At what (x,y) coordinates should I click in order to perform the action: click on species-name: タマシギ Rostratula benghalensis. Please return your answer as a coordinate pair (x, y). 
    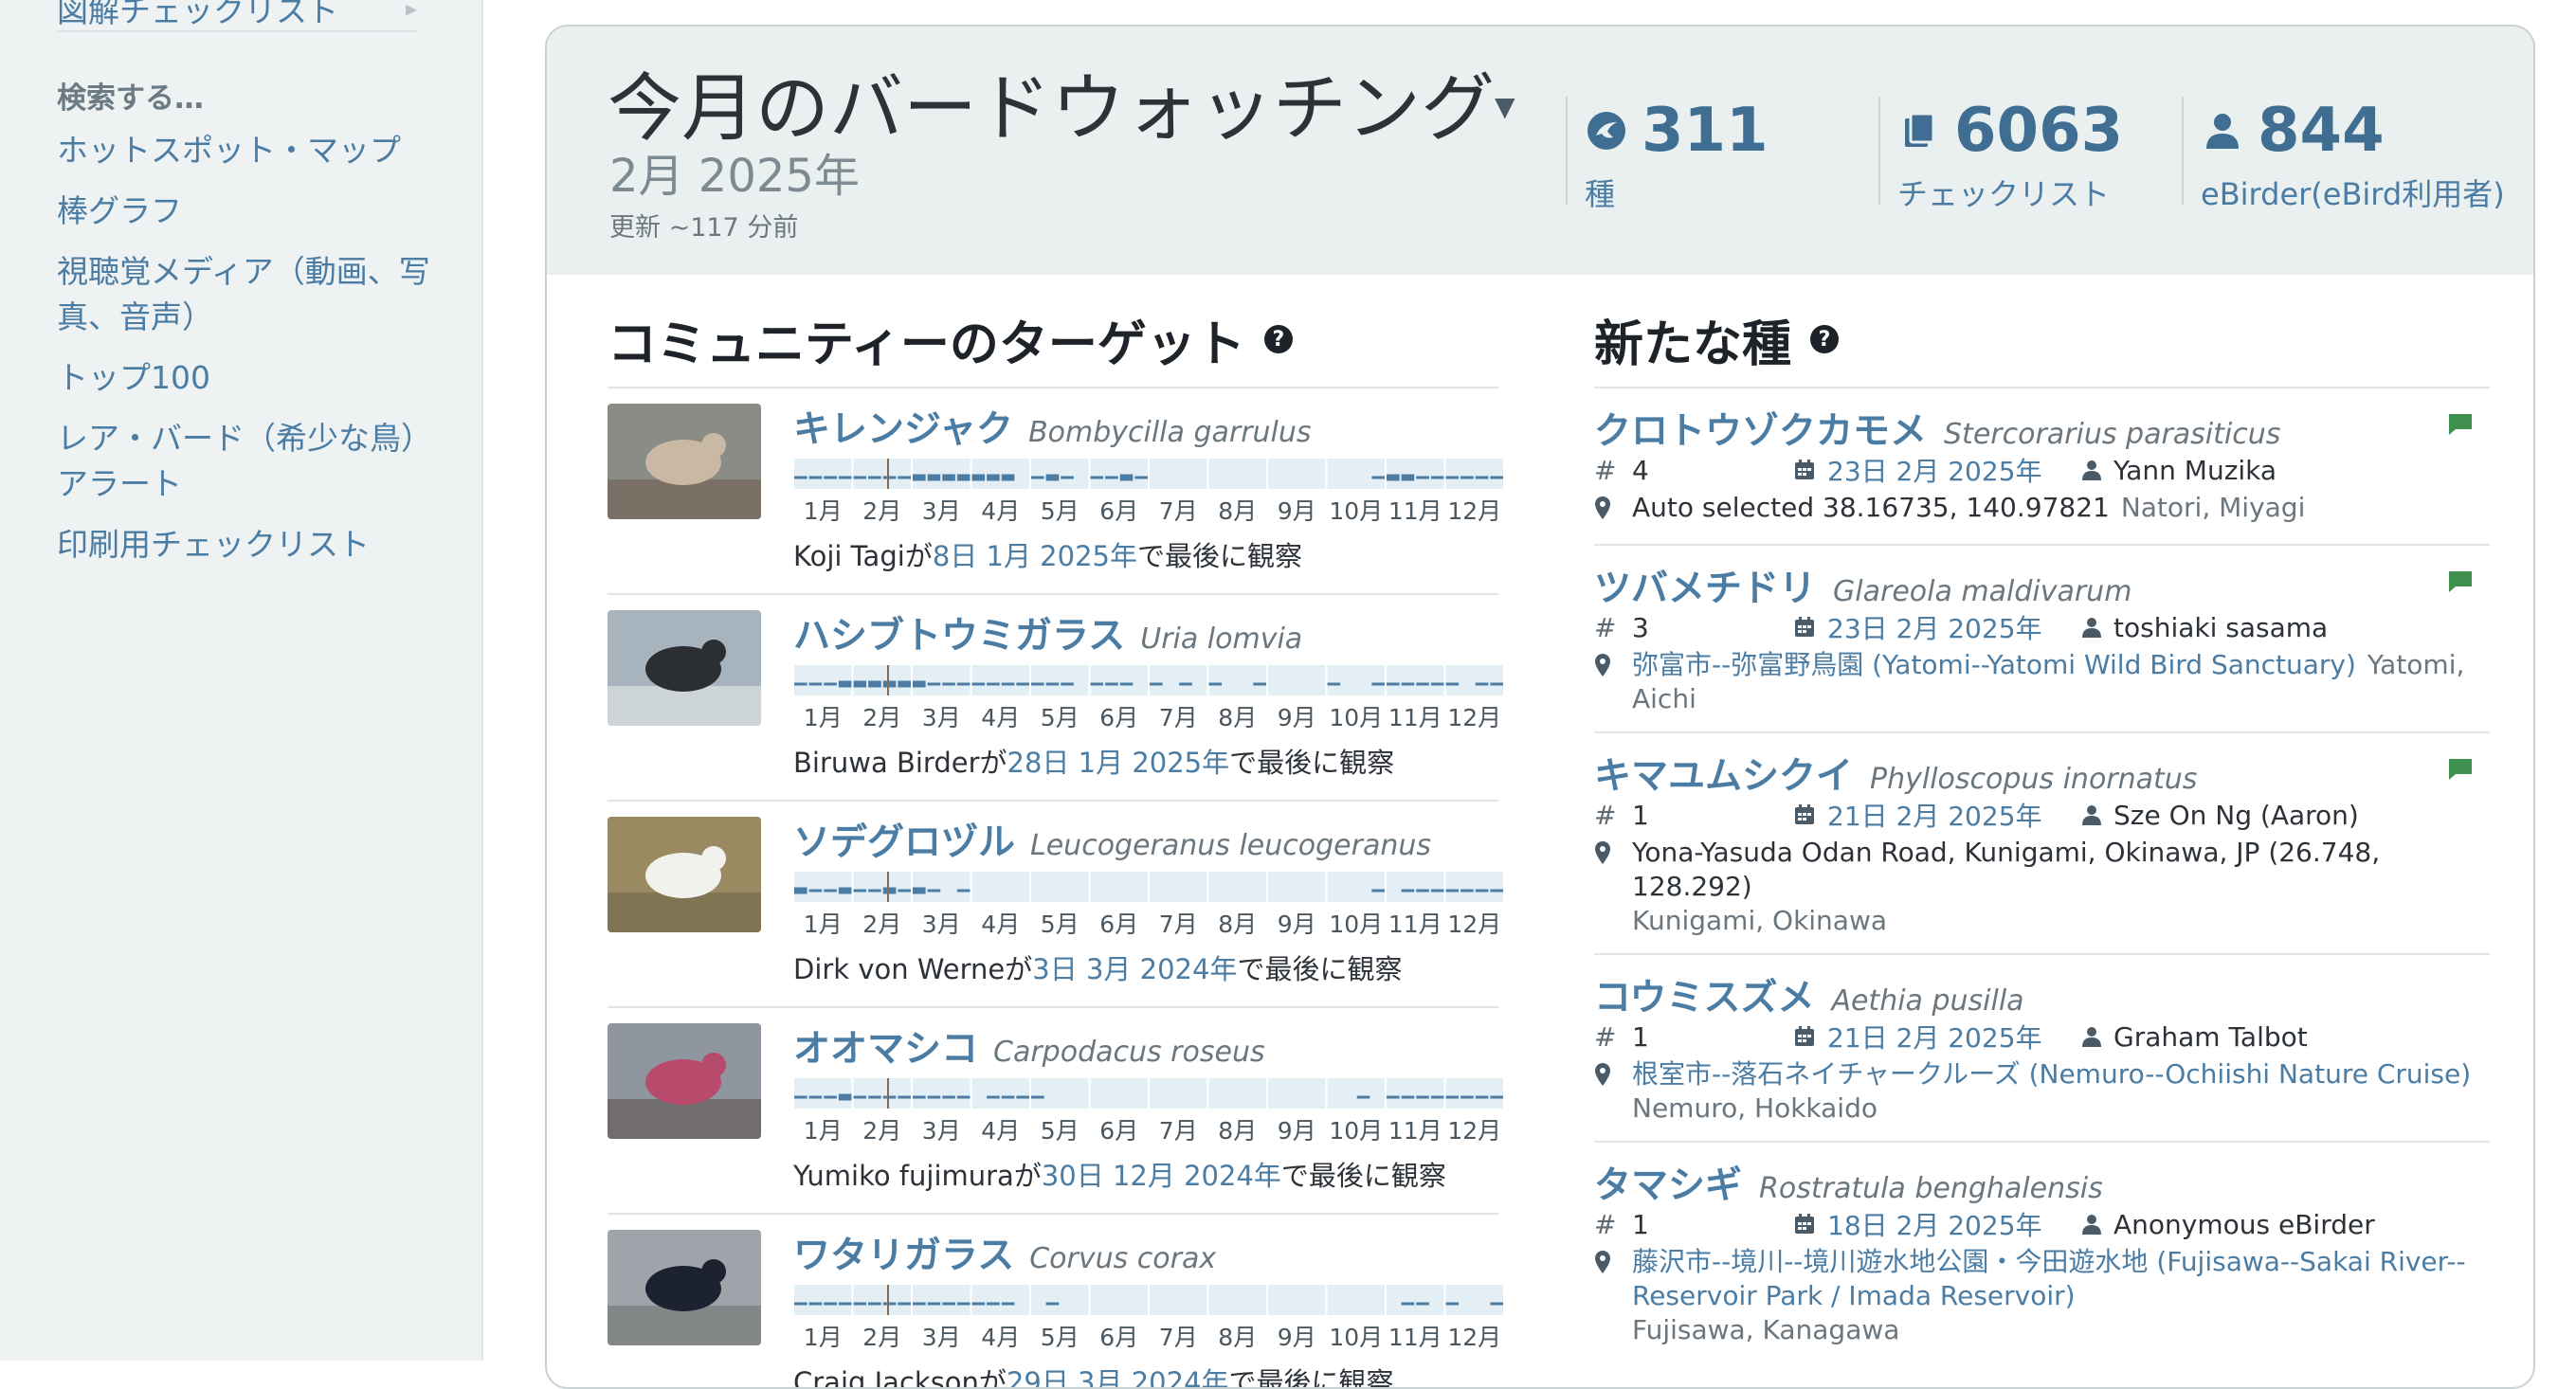
    Looking at the image, I should click on (2042, 1181).